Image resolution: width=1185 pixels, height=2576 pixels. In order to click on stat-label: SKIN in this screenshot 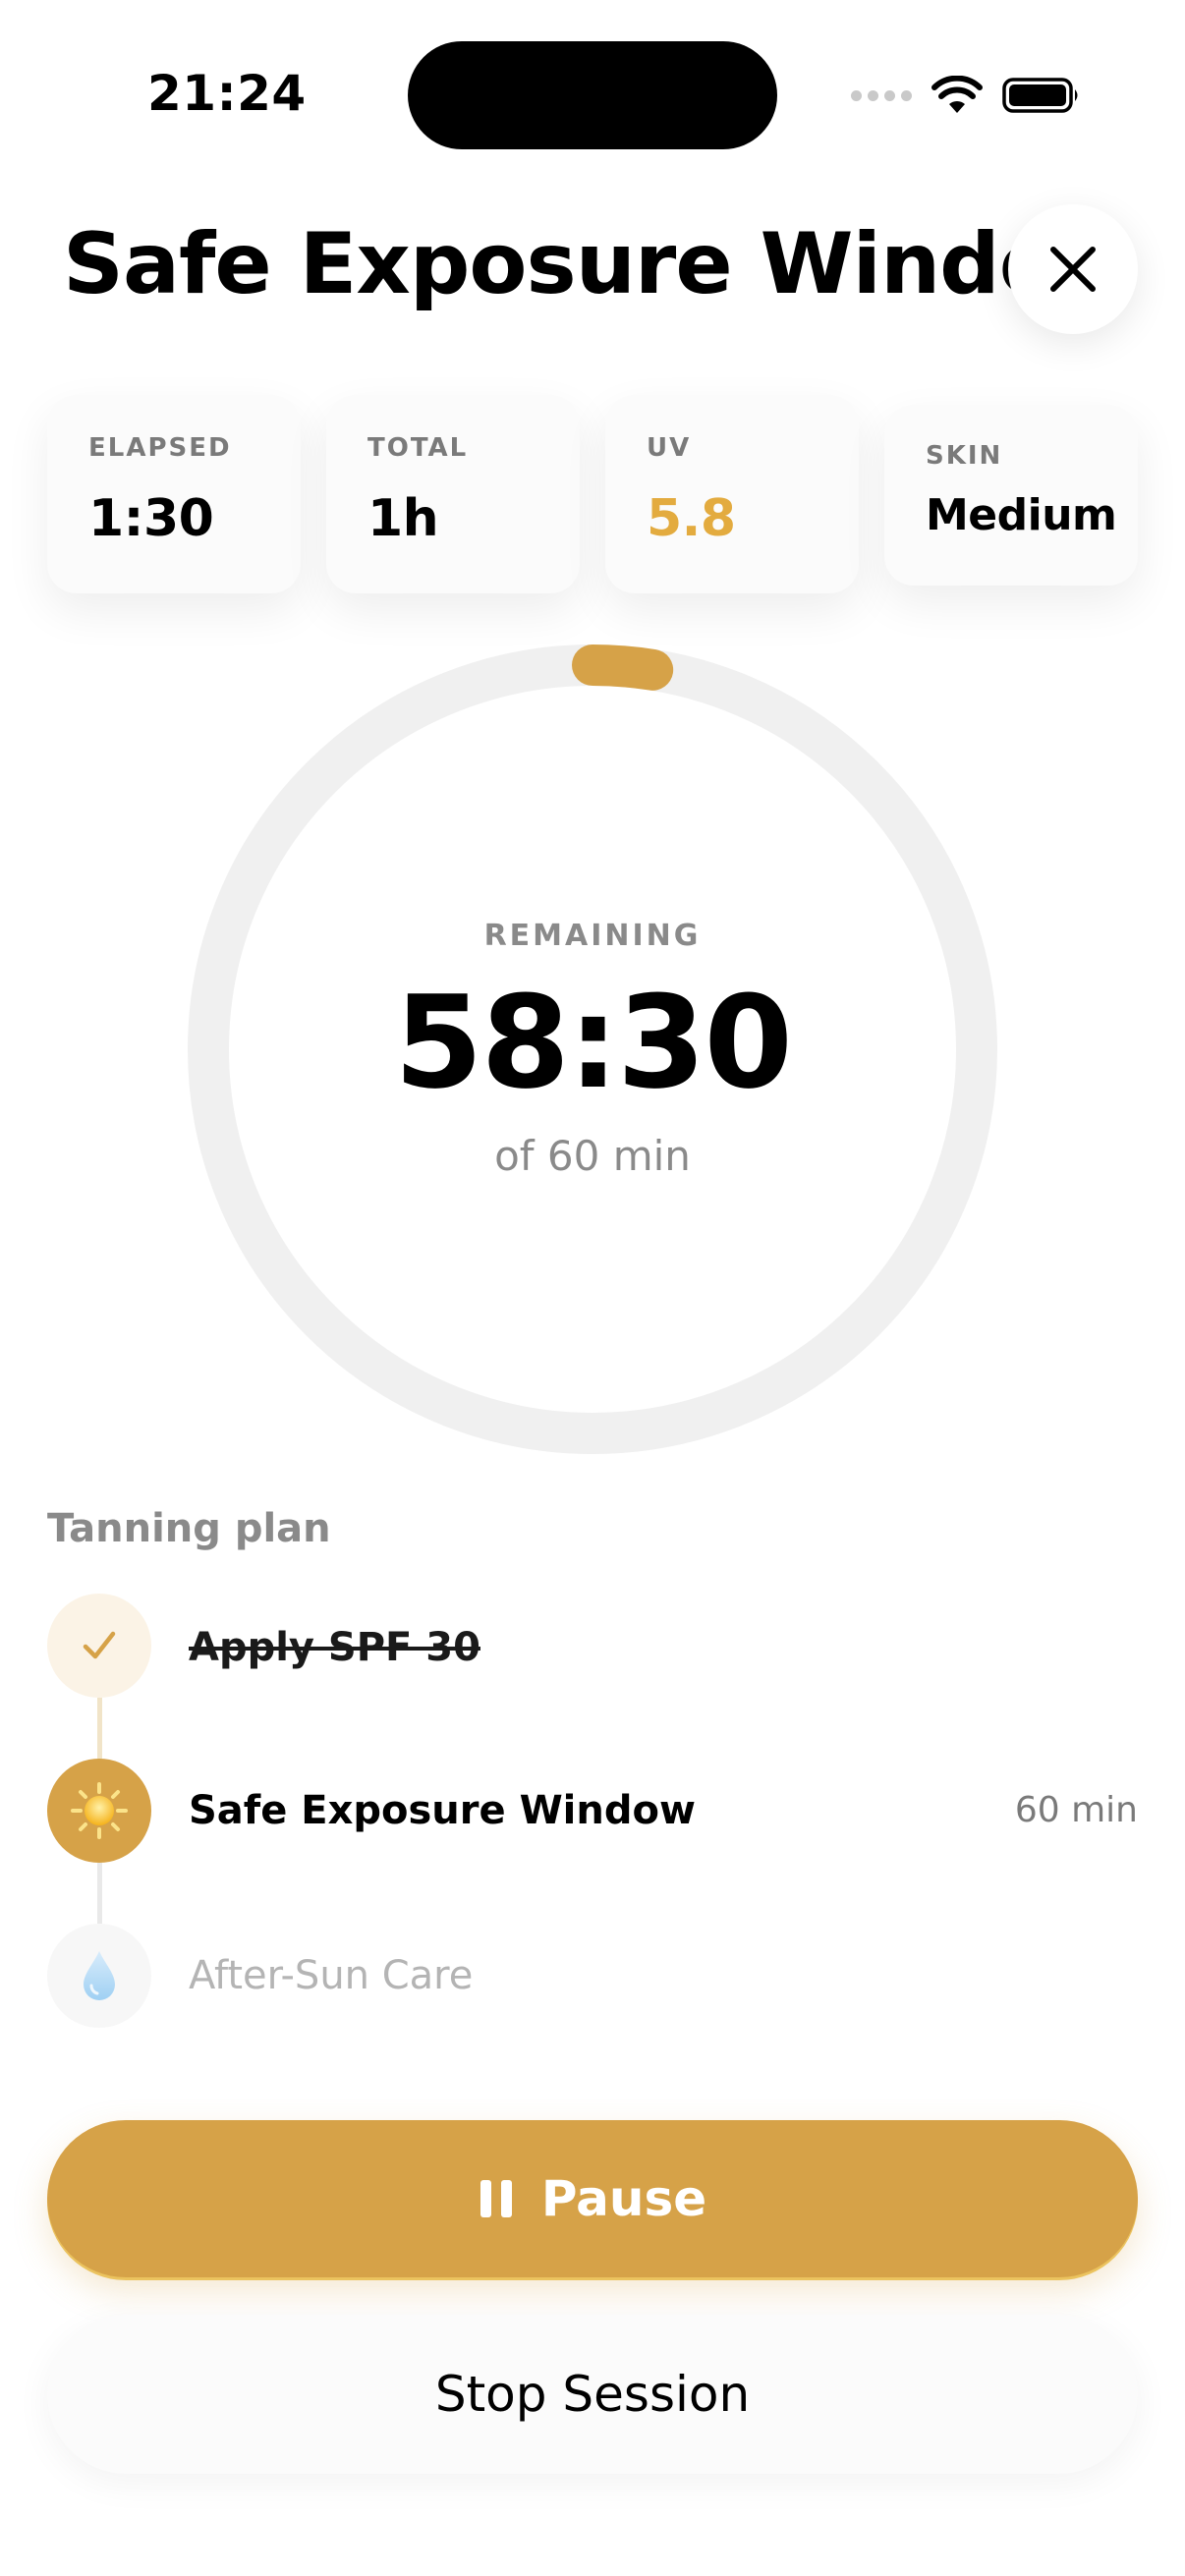, I will do `click(965, 456)`.